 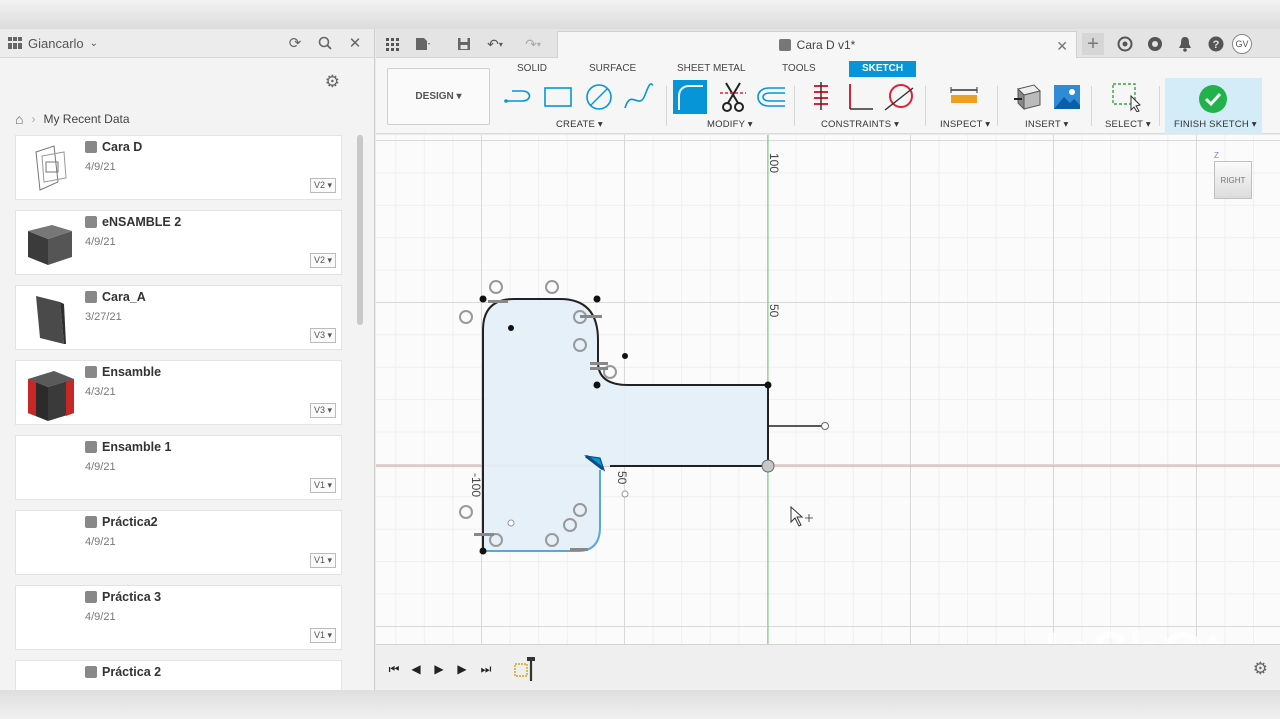 I want to click on measure-tool-icon, so click(x=964, y=97).